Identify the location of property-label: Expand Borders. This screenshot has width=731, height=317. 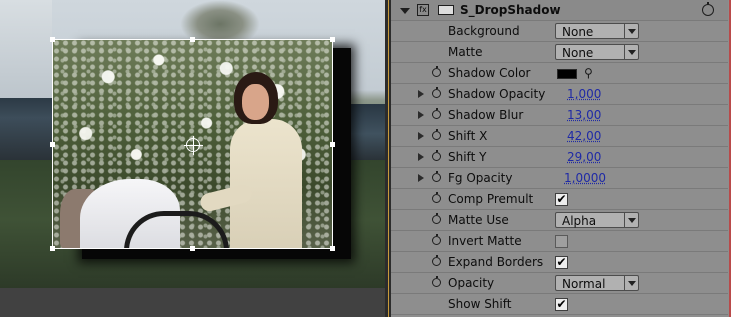
(496, 262).